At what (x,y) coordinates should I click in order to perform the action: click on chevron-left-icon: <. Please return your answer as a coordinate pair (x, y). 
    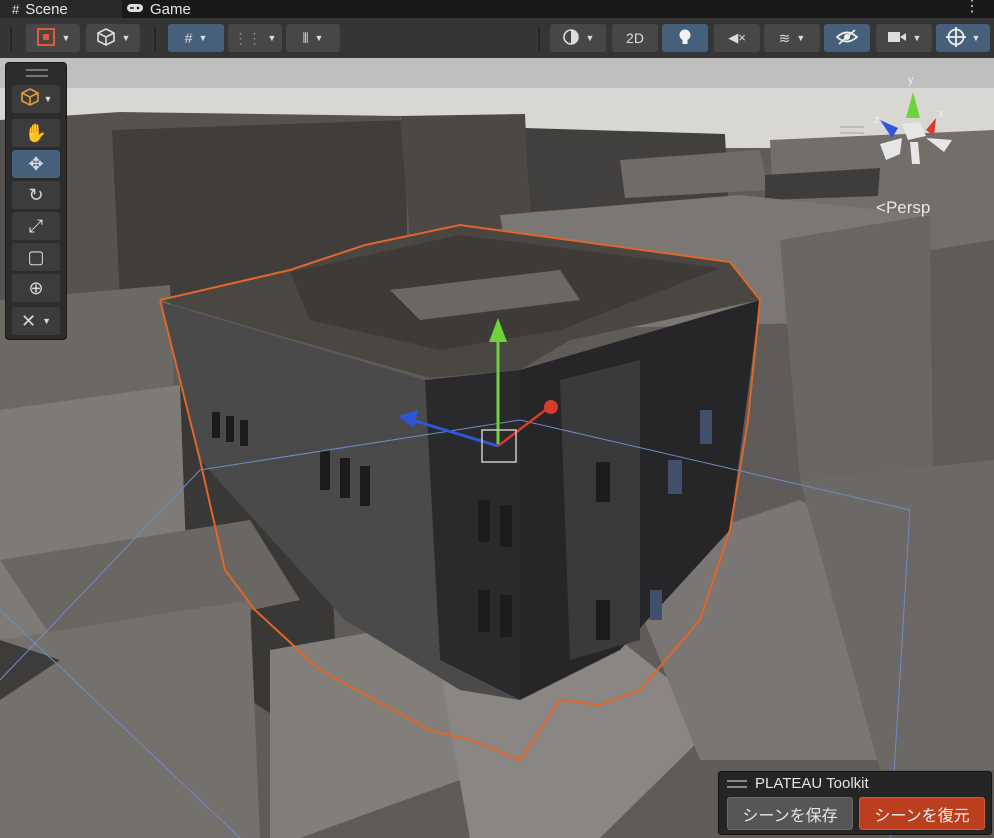
    Looking at the image, I should click on (881, 207).